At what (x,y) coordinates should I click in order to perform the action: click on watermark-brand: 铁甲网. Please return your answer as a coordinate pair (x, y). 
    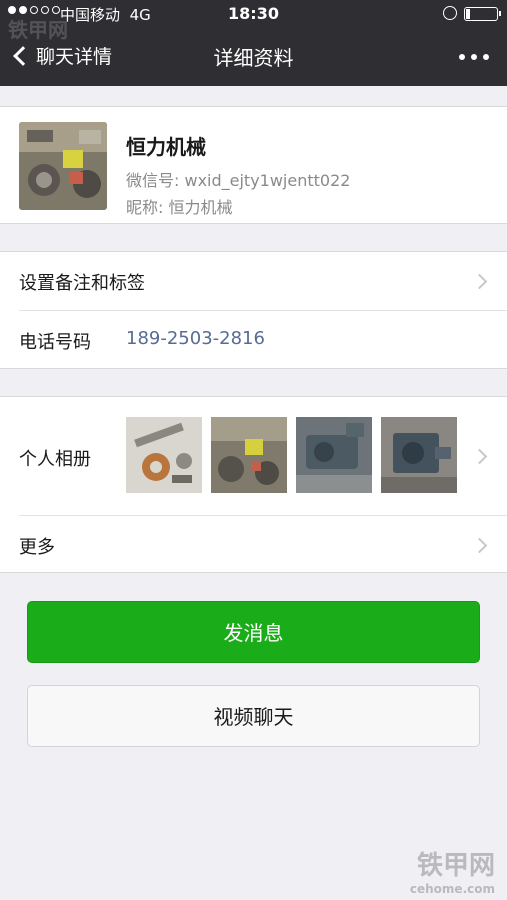
    Looking at the image, I should click on (455, 866).